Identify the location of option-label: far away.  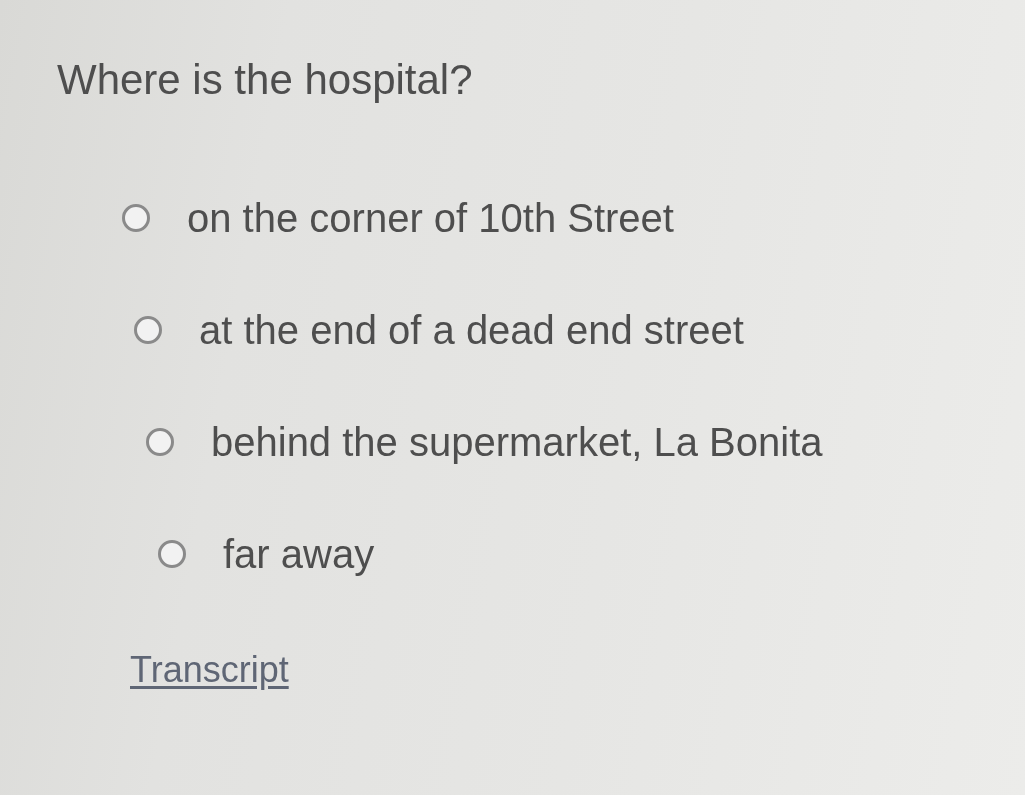
(299, 554).